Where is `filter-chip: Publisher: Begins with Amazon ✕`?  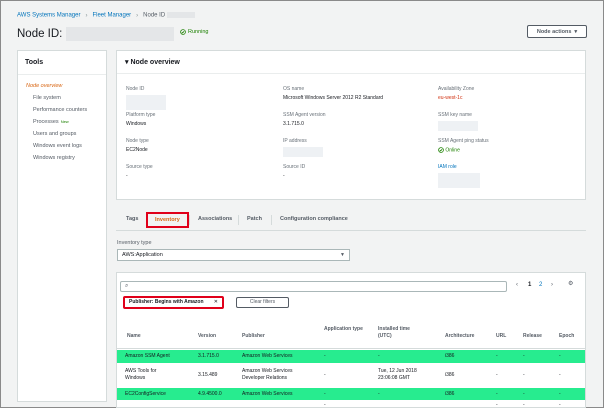
filter-chip: Publisher: Begins with Amazon ✕ is located at coordinates (173, 302).